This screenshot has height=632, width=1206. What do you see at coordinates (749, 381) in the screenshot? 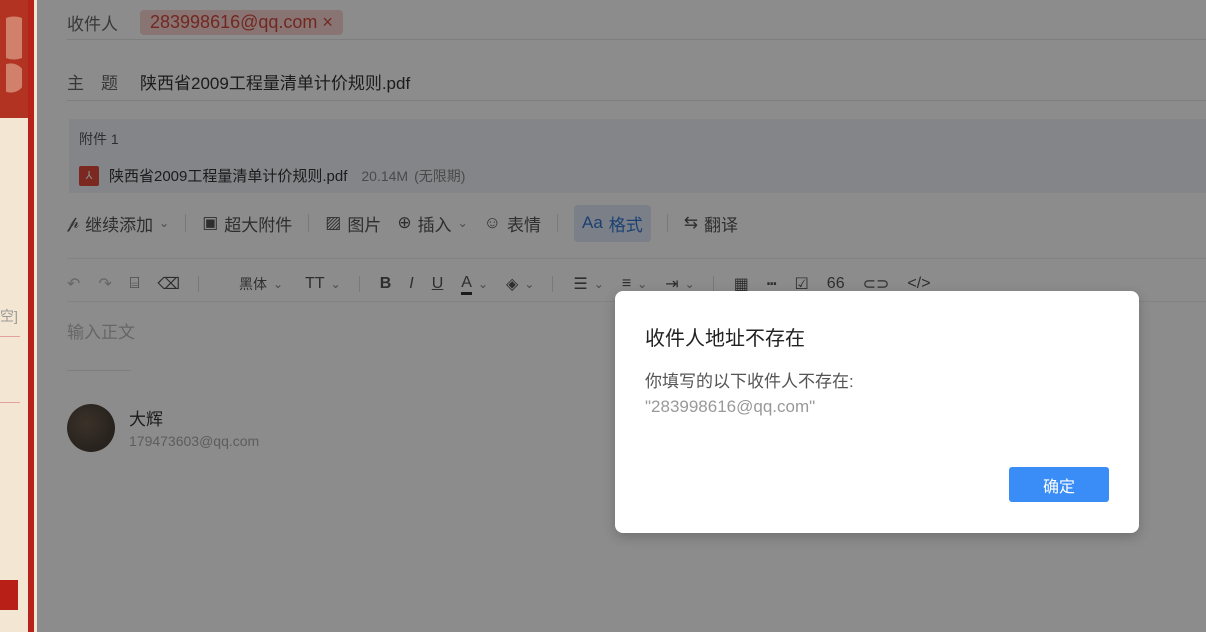
I see `dialog-message: 你填写的以下收件人不存在:` at bounding box center [749, 381].